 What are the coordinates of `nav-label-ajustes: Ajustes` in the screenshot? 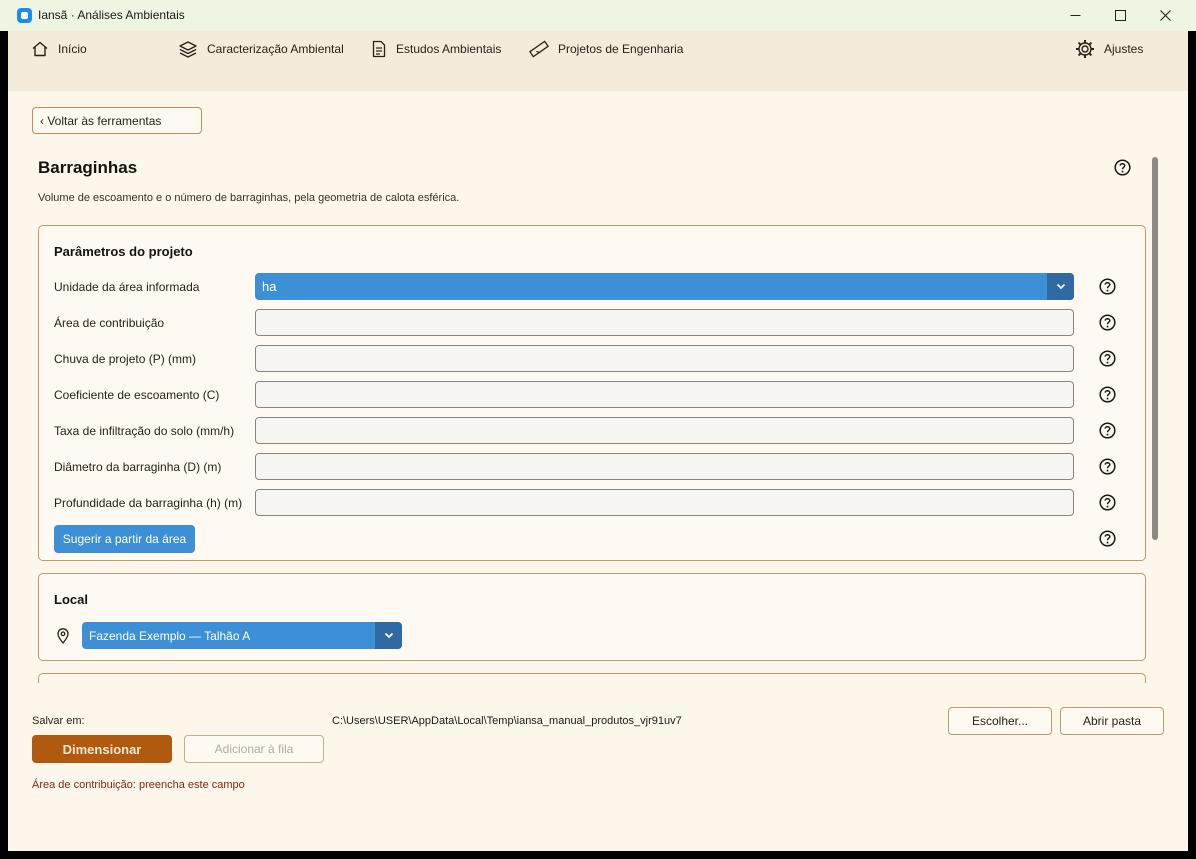 It's located at (1124, 49).